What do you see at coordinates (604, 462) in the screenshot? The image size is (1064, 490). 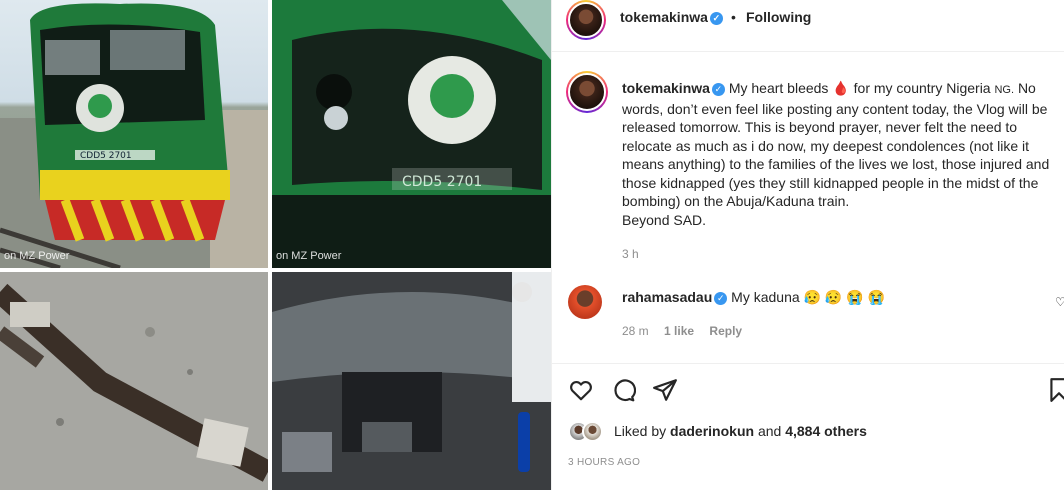 I see `post-timestamp: 3 HOURS AGO` at bounding box center [604, 462].